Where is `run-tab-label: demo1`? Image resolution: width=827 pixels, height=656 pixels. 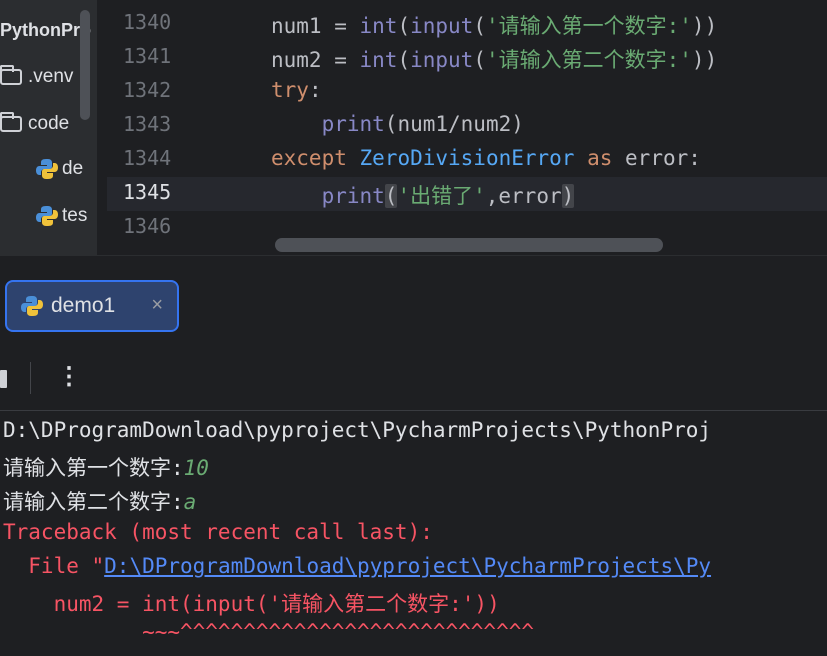
run-tab-label: demo1 is located at coordinates (83, 305).